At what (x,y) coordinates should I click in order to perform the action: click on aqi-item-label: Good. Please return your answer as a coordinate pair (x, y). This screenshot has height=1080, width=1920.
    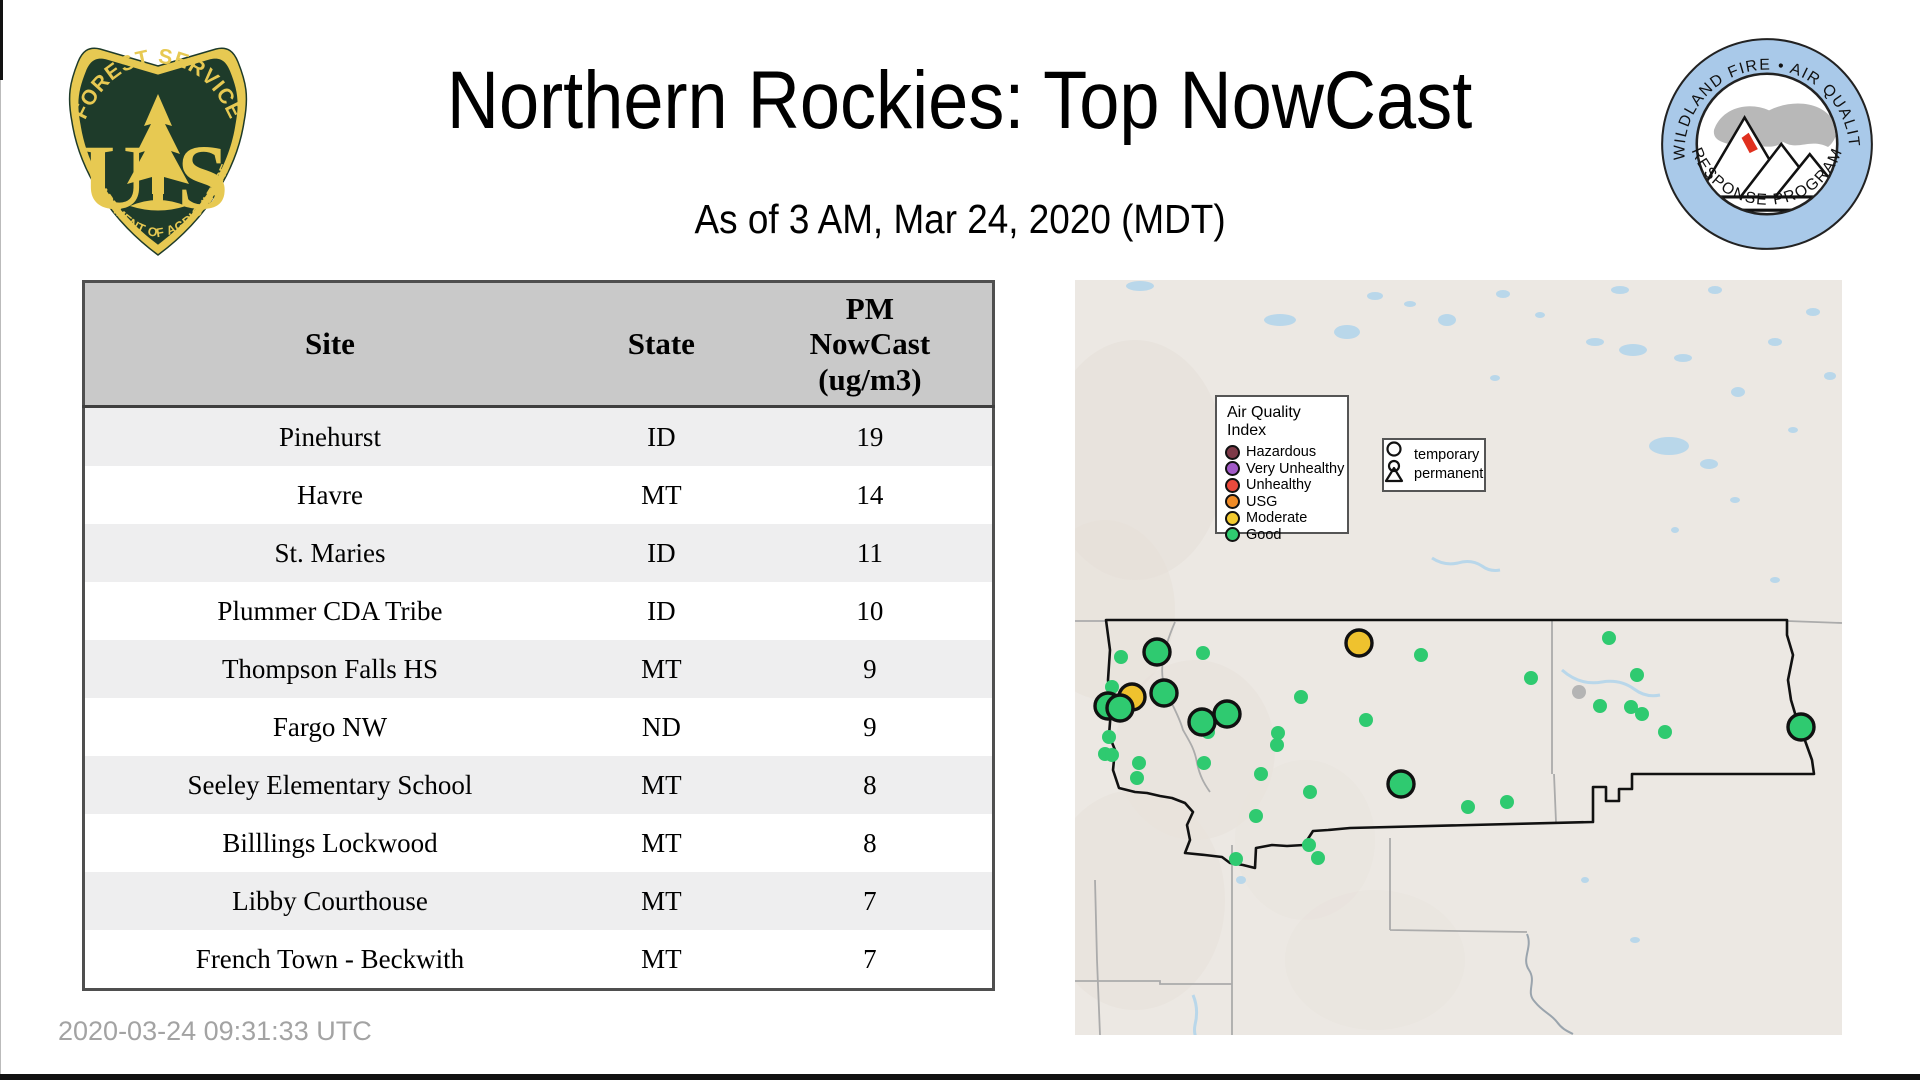
    Looking at the image, I should click on (1264, 534).